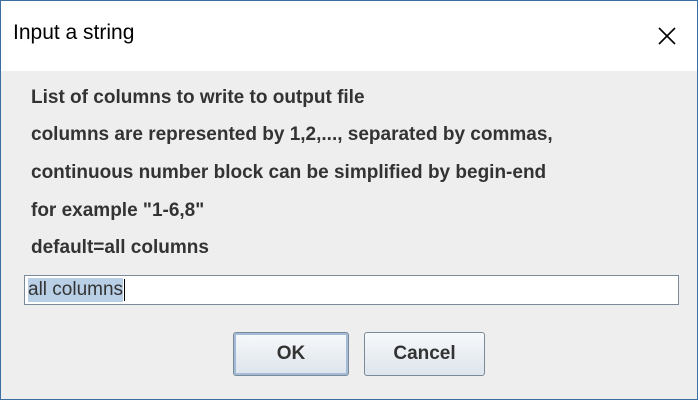 The height and width of the screenshot is (400, 698). Describe the element at coordinates (424, 354) in the screenshot. I see `cancel-button: Cancel` at that location.